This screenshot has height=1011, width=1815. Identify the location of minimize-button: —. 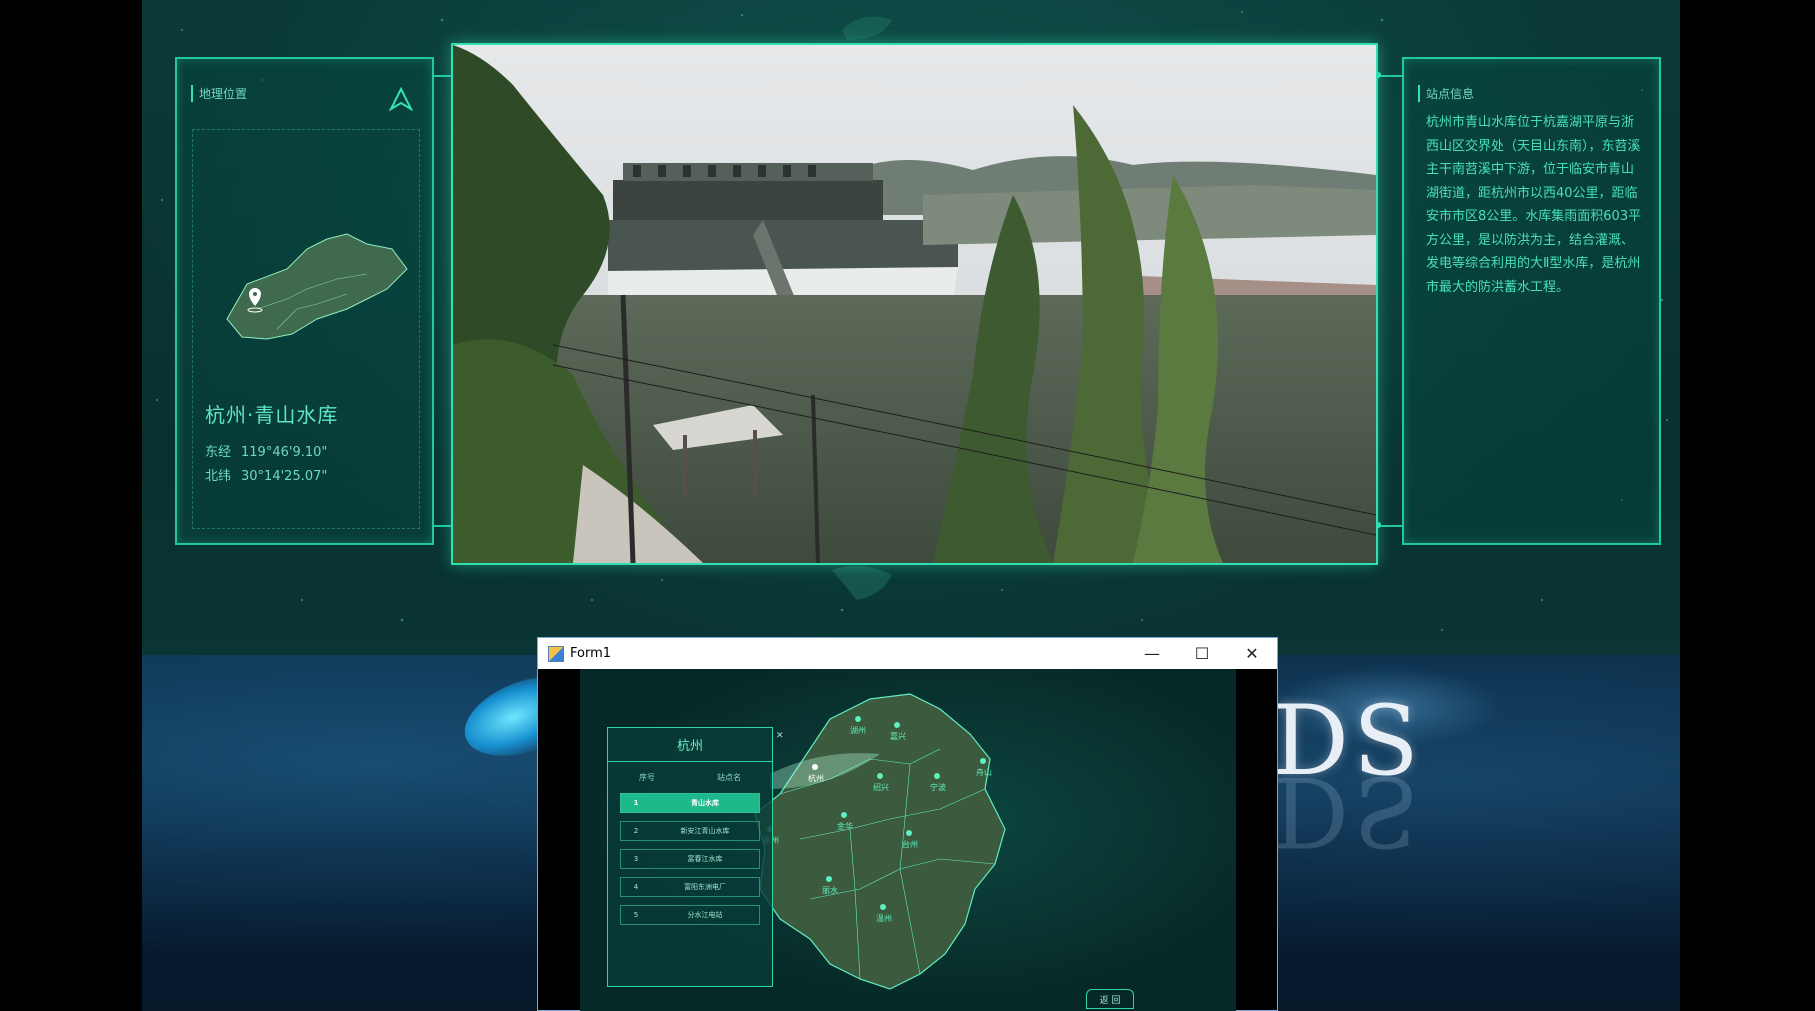
(1152, 653).